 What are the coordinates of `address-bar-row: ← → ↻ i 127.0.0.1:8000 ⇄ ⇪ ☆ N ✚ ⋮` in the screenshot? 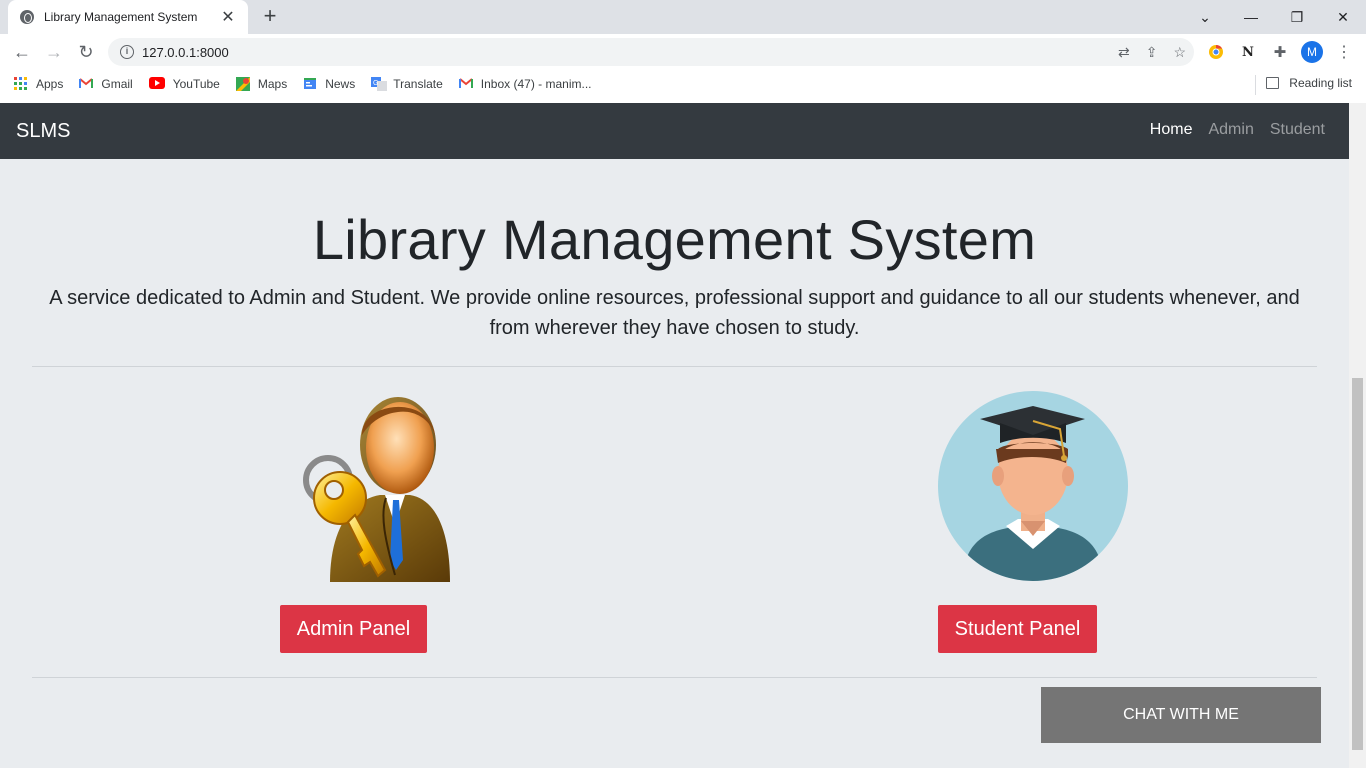 It's located at (683, 52).